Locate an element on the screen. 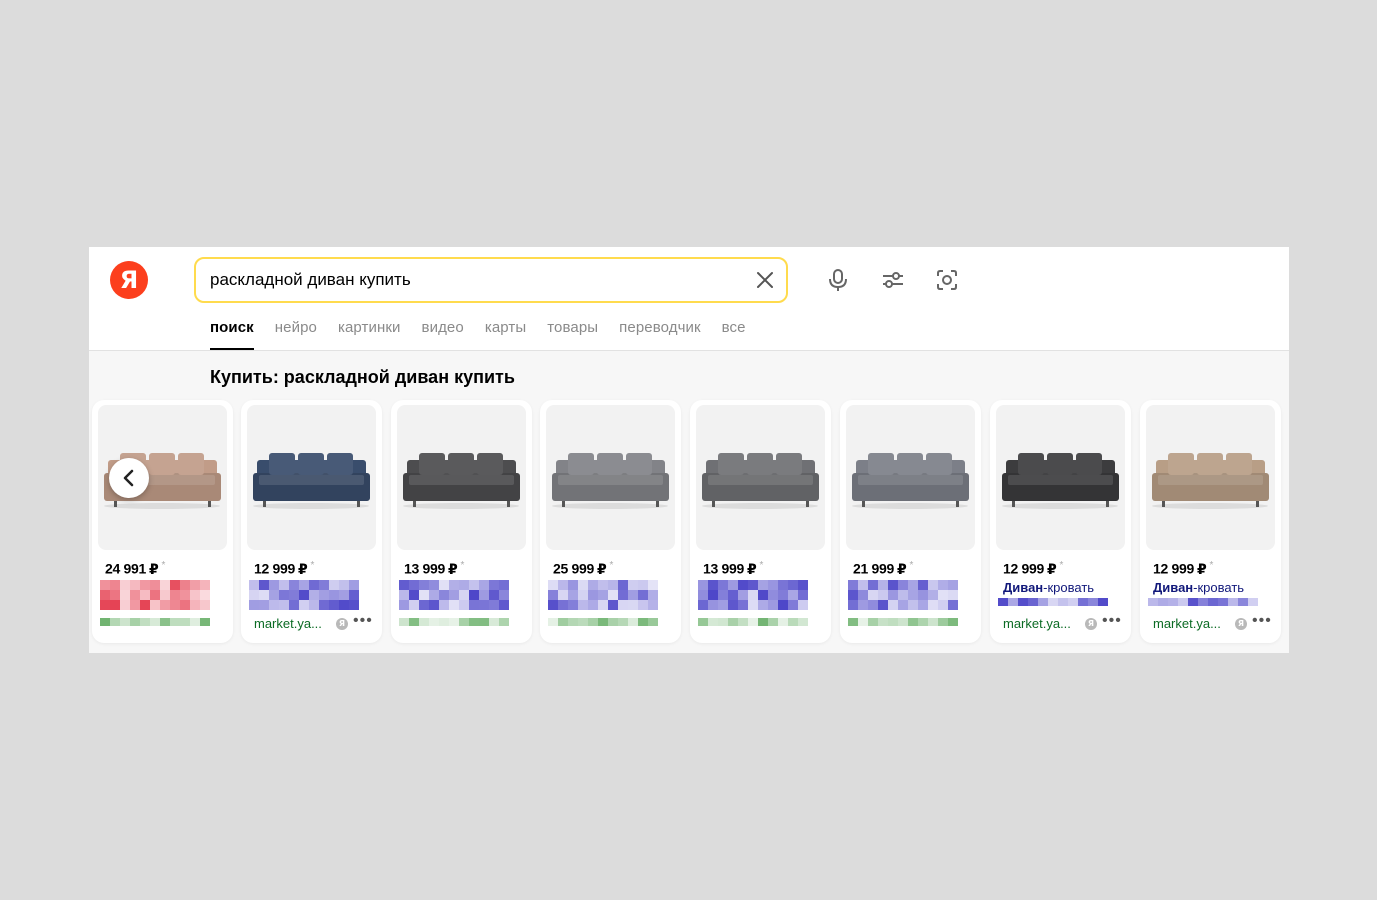 The image size is (1377, 900). microphone-icon is located at coordinates (838, 280).